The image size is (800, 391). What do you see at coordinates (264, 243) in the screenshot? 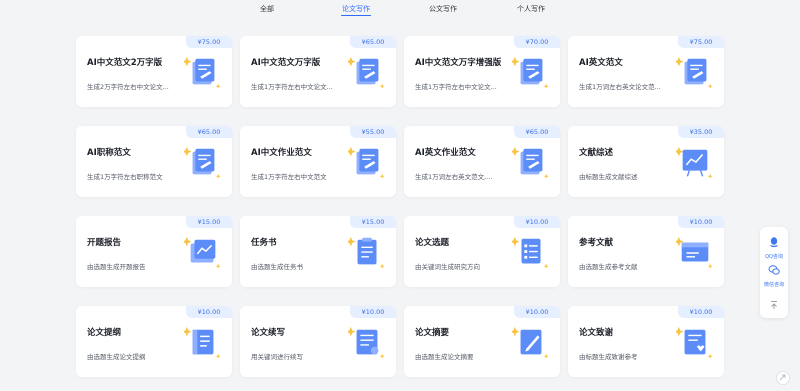
I see `card-title: 任务书` at bounding box center [264, 243].